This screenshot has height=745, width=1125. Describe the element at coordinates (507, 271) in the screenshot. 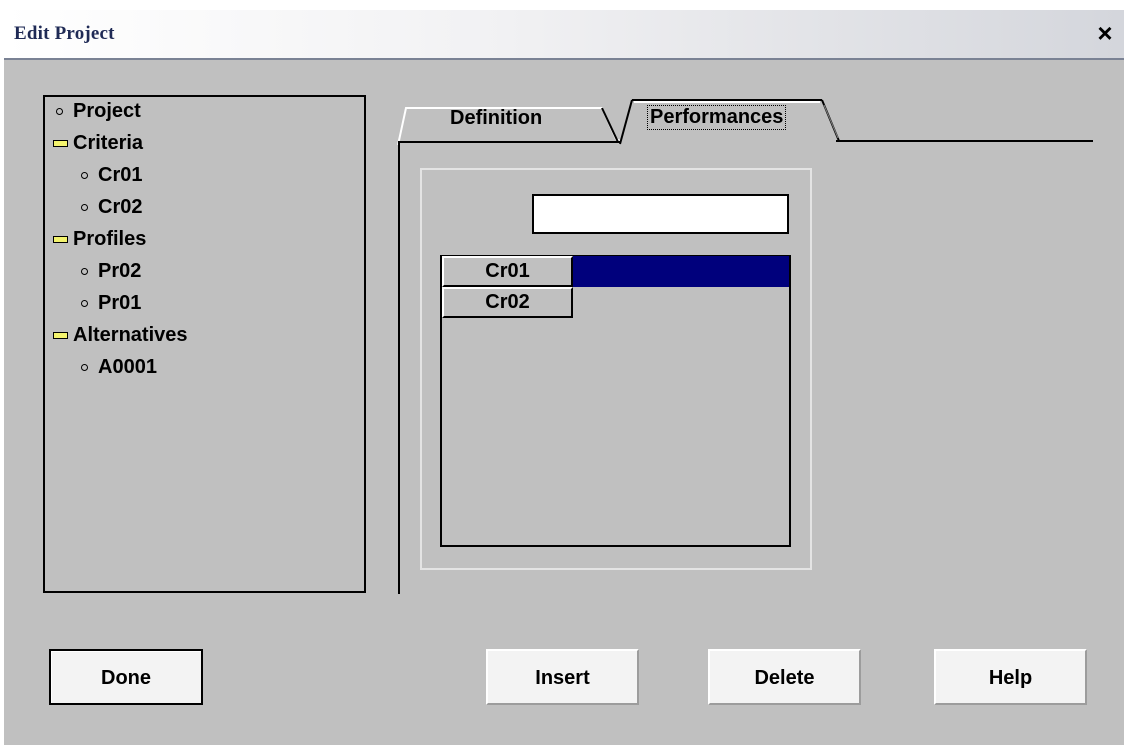

I see `row-header-cr01: Cr01` at that location.